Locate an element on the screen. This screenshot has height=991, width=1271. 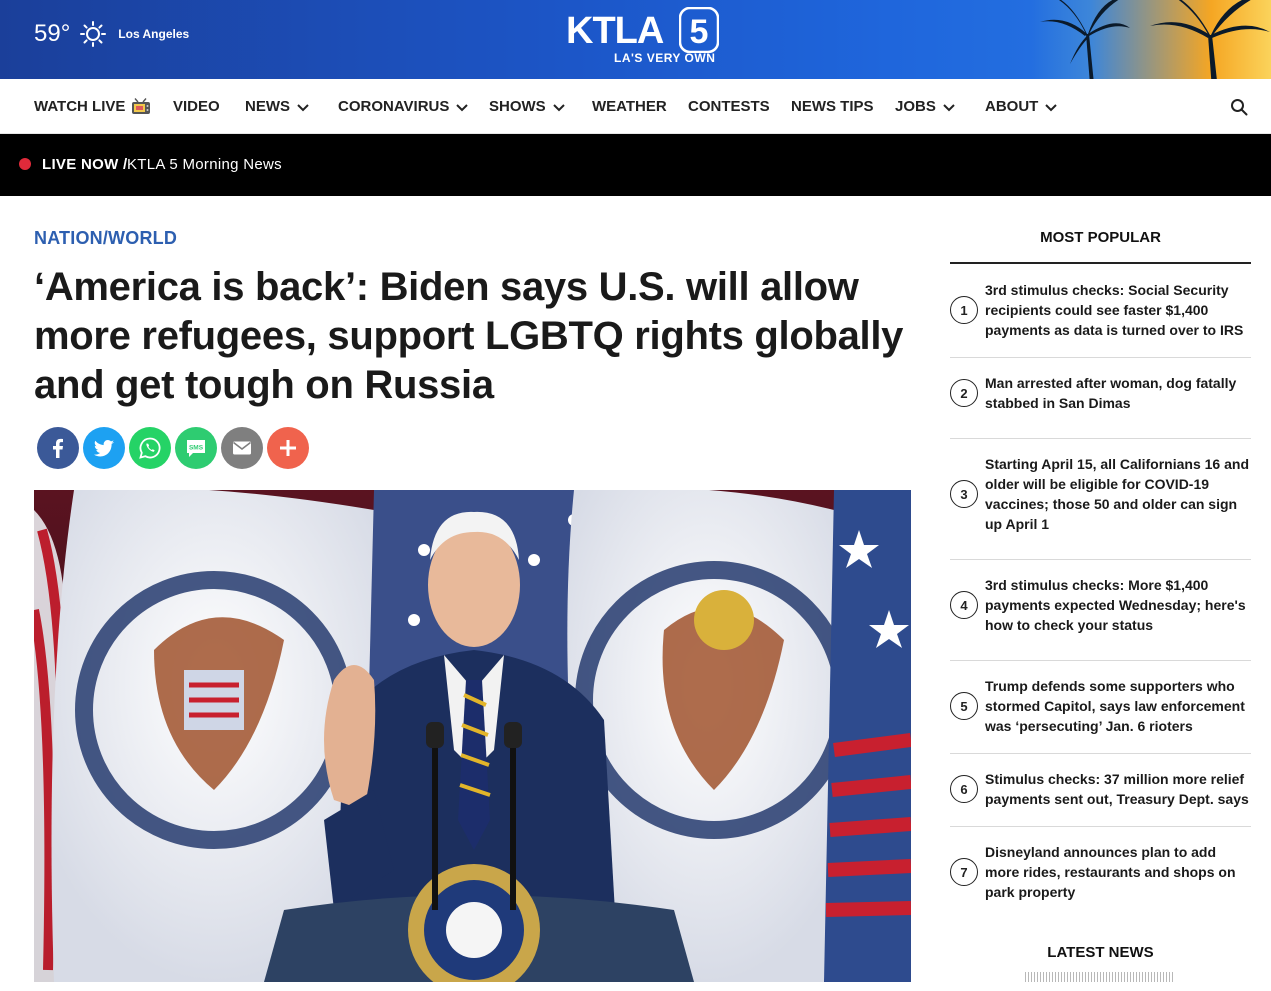
most-popular-sidebar: MOST POPULAR is located at coordinates (1100, 244).